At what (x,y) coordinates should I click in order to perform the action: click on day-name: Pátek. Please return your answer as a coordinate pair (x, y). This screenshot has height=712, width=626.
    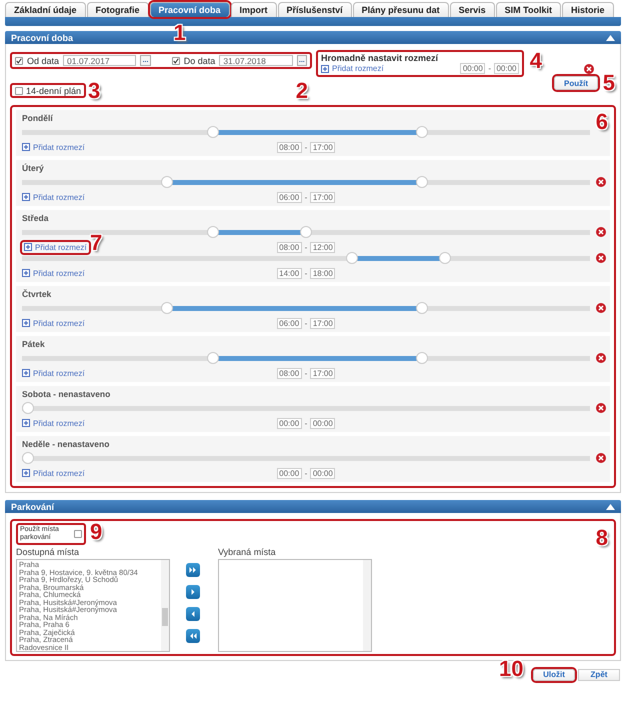
    Looking at the image, I should click on (33, 344).